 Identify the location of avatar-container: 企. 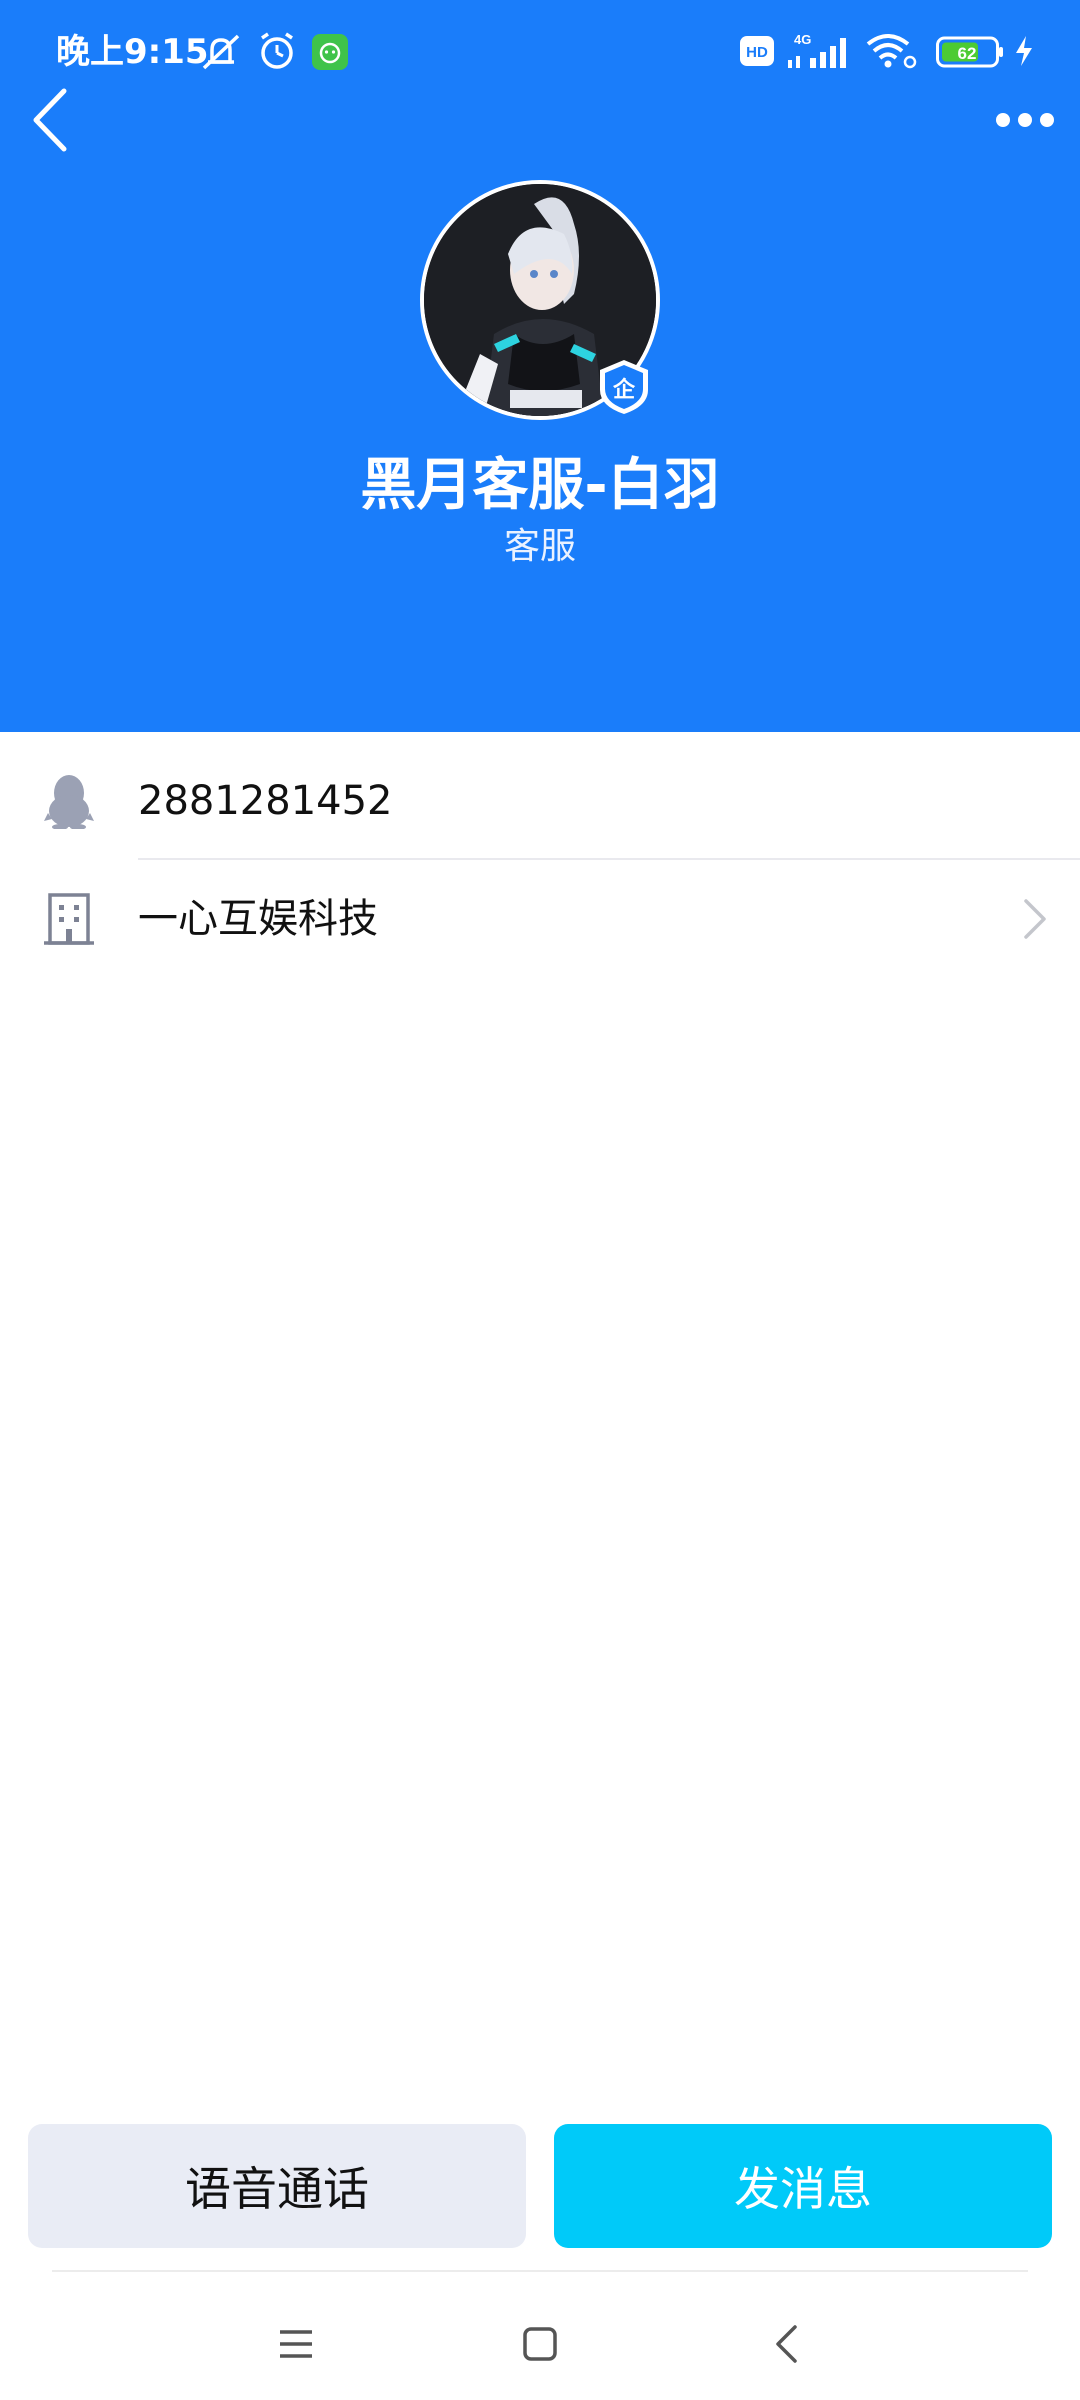
(540, 300).